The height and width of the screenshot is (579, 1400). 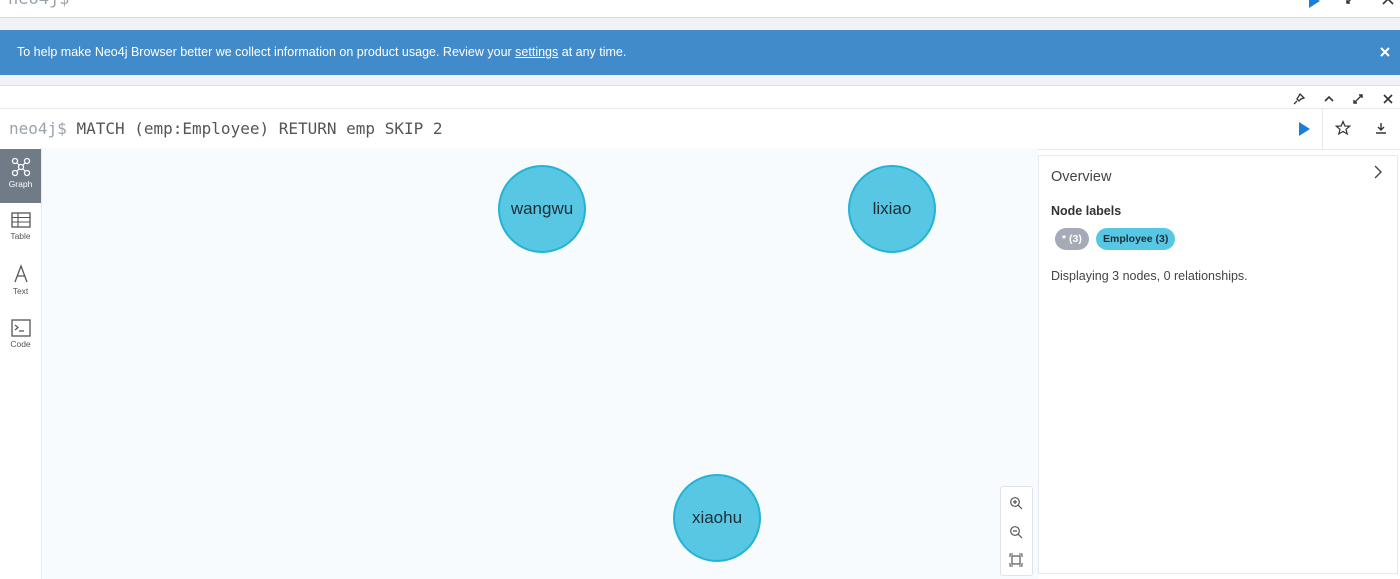 What do you see at coordinates (20, 344) in the screenshot?
I see `view-code-label: Code` at bounding box center [20, 344].